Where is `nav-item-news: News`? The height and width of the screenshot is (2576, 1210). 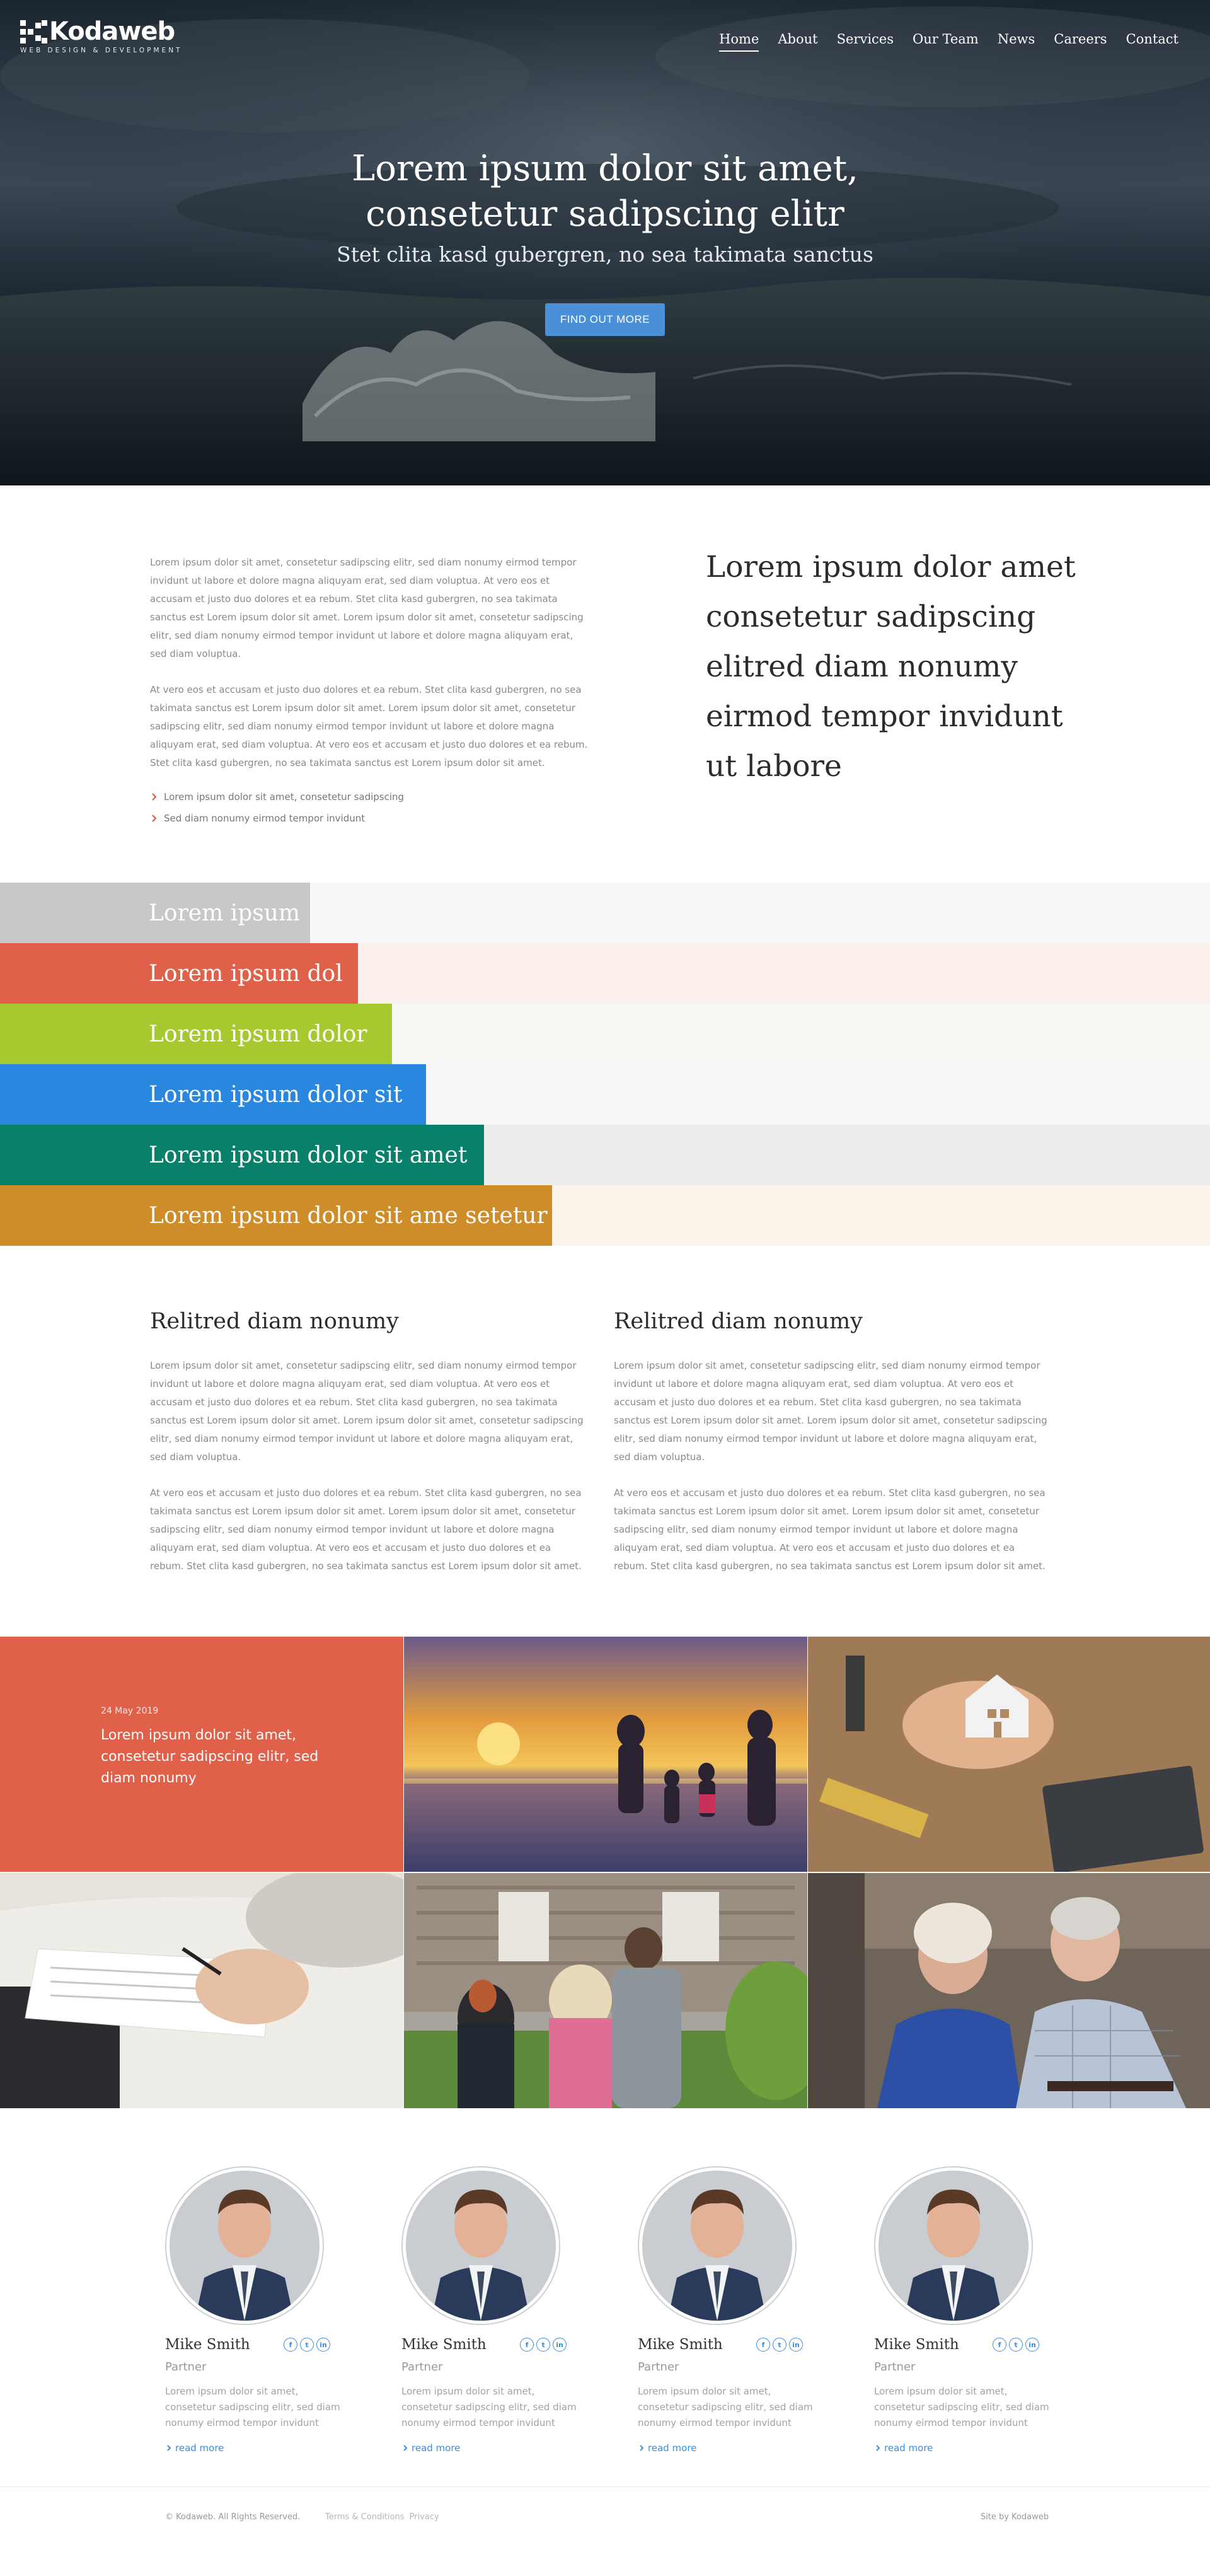
nav-item-news: News is located at coordinates (1017, 42).